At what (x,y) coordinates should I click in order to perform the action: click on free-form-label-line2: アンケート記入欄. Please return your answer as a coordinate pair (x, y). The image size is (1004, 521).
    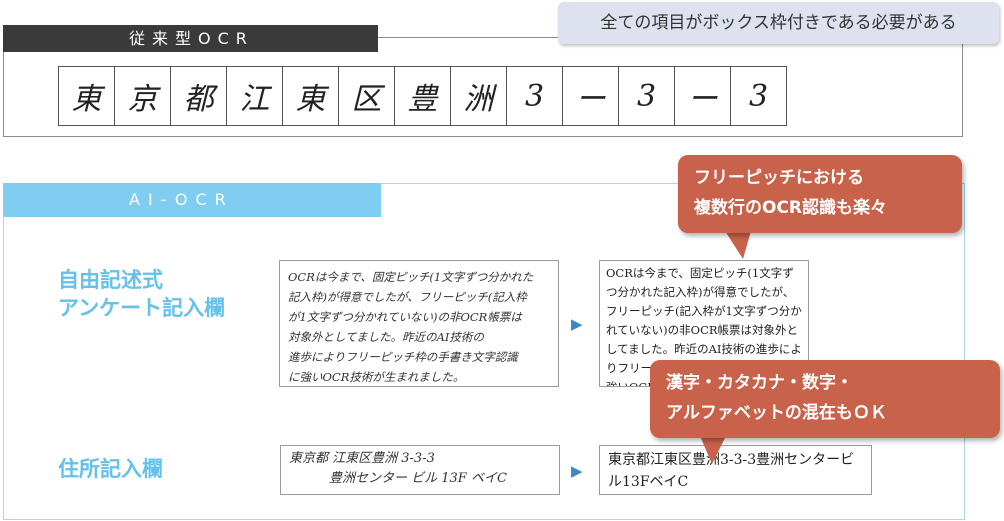
    Looking at the image, I should click on (142, 308).